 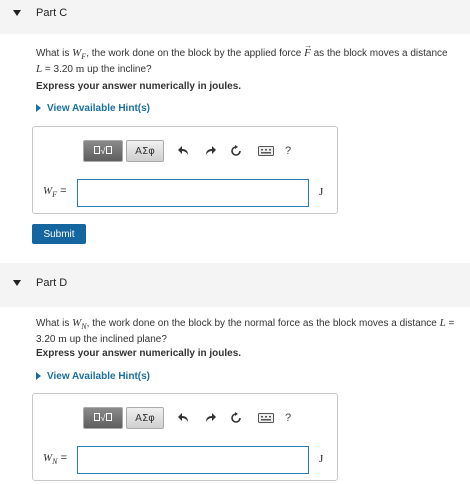 What do you see at coordinates (93, 376) in the screenshot?
I see `part-d-hint-link: View Available Hint(s)` at bounding box center [93, 376].